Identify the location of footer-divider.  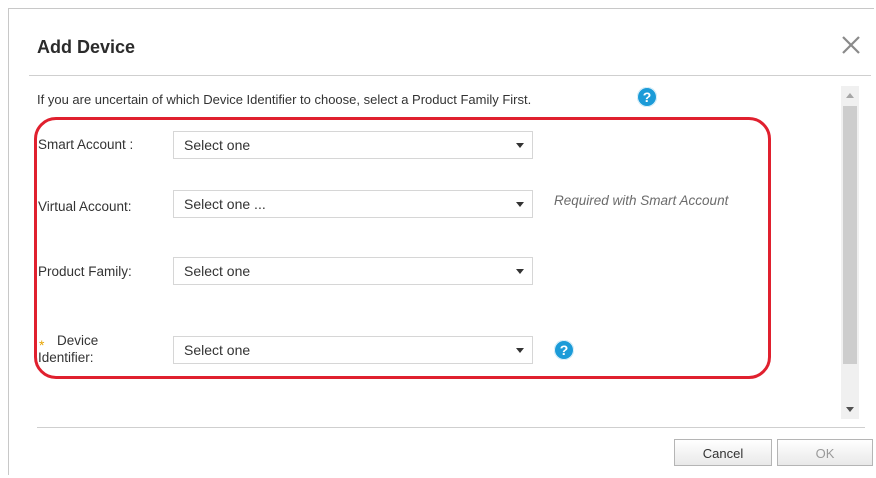
(451, 427).